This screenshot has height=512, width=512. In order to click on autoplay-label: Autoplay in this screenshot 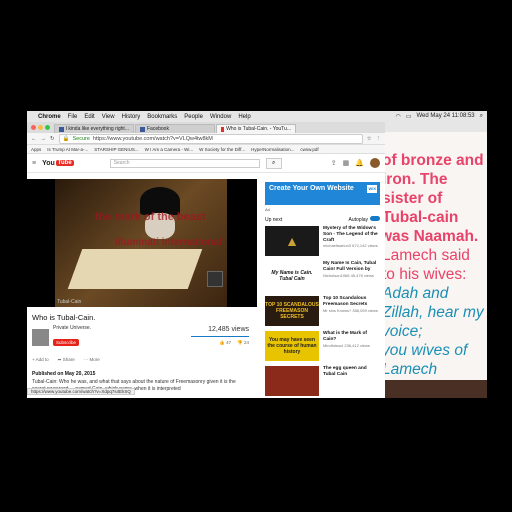, I will do `click(358, 220)`.